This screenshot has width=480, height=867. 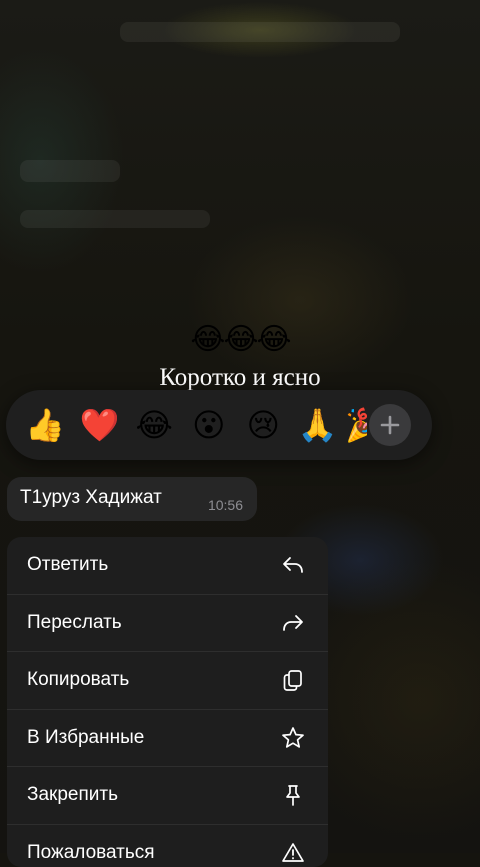 What do you see at coordinates (167, 846) in the screenshot?
I see `menu-item-report: Пожаловаться` at bounding box center [167, 846].